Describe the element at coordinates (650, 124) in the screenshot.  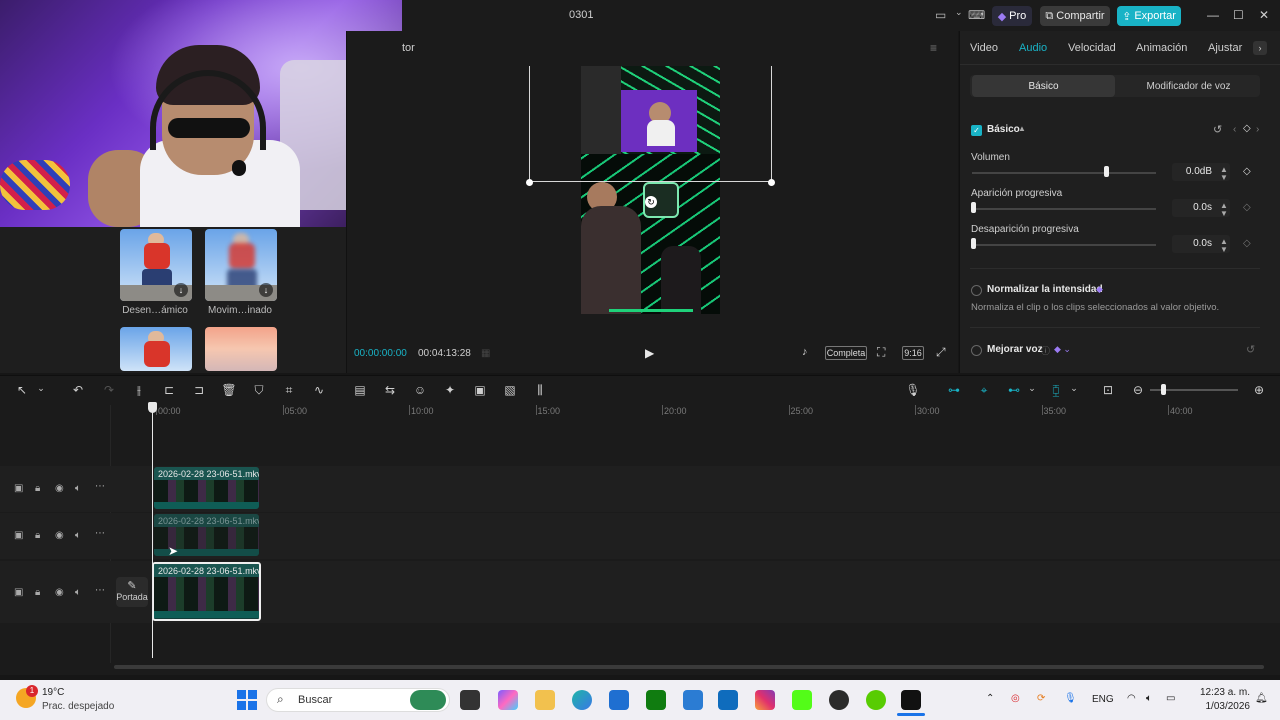
I see `selection-box` at that location.